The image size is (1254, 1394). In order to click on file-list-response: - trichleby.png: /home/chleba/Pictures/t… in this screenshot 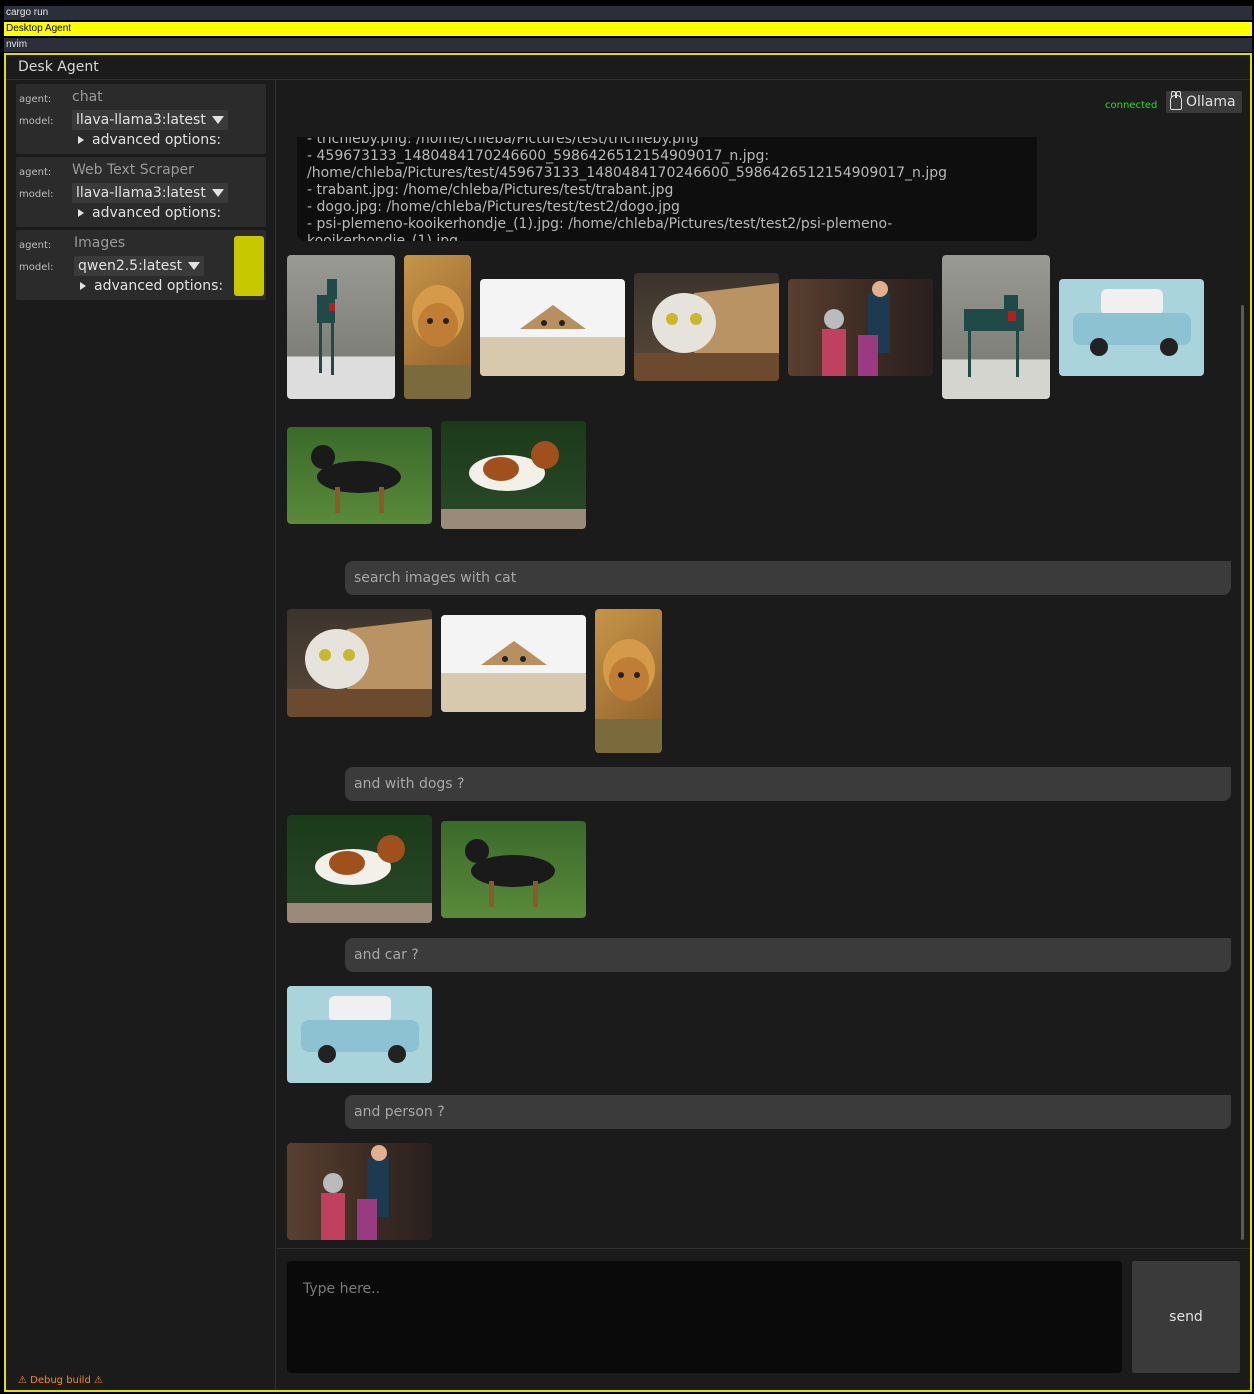, I will do `click(667, 189)`.